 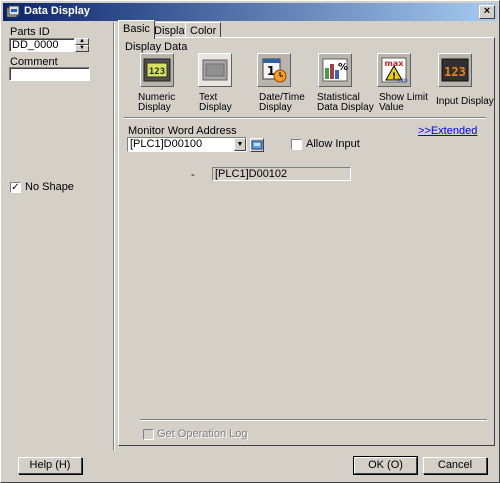 I want to click on comment-input, so click(x=49, y=74).